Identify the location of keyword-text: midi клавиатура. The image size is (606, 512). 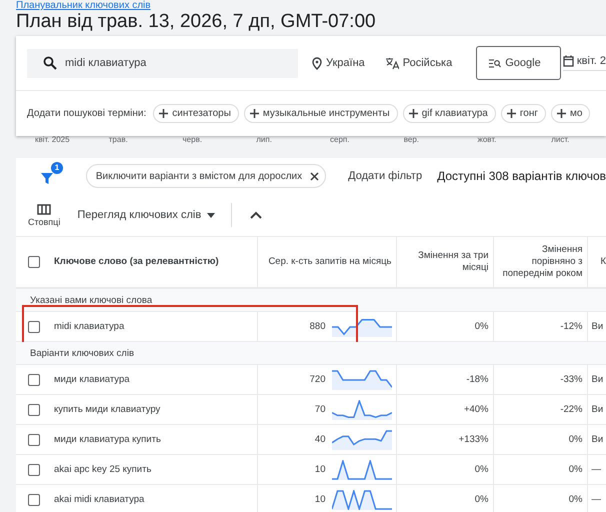
(89, 326).